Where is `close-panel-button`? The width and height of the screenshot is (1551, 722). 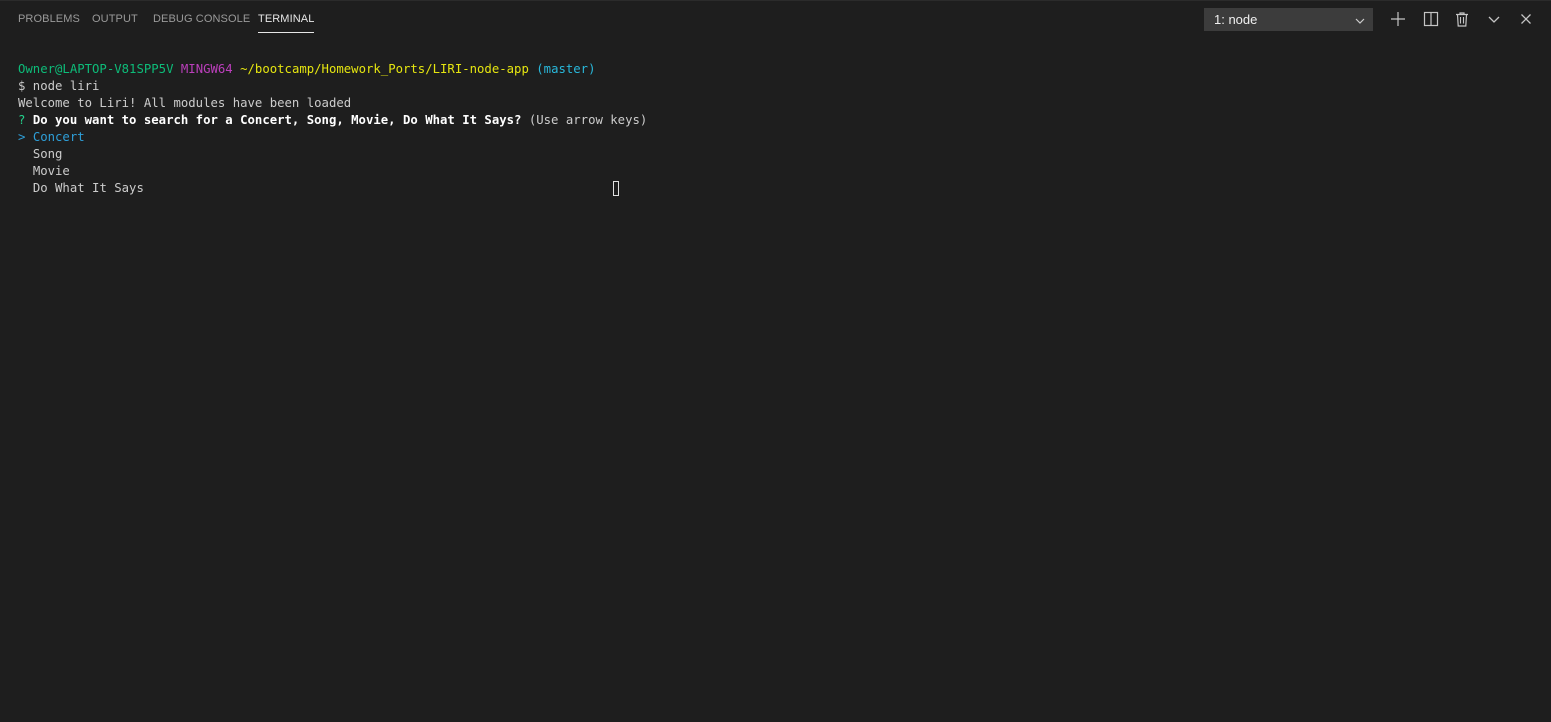 close-panel-button is located at coordinates (1526, 19).